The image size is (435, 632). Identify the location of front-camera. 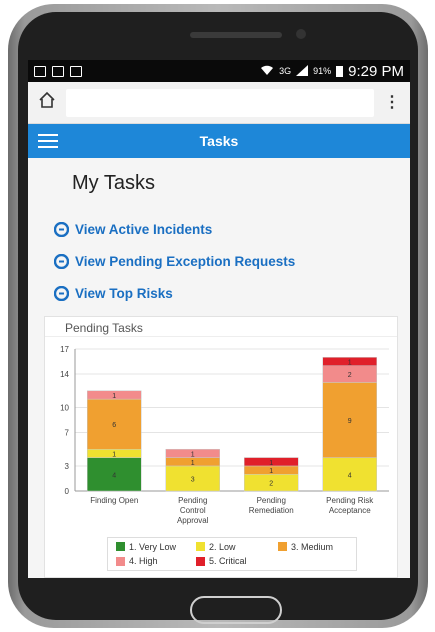
(301, 34).